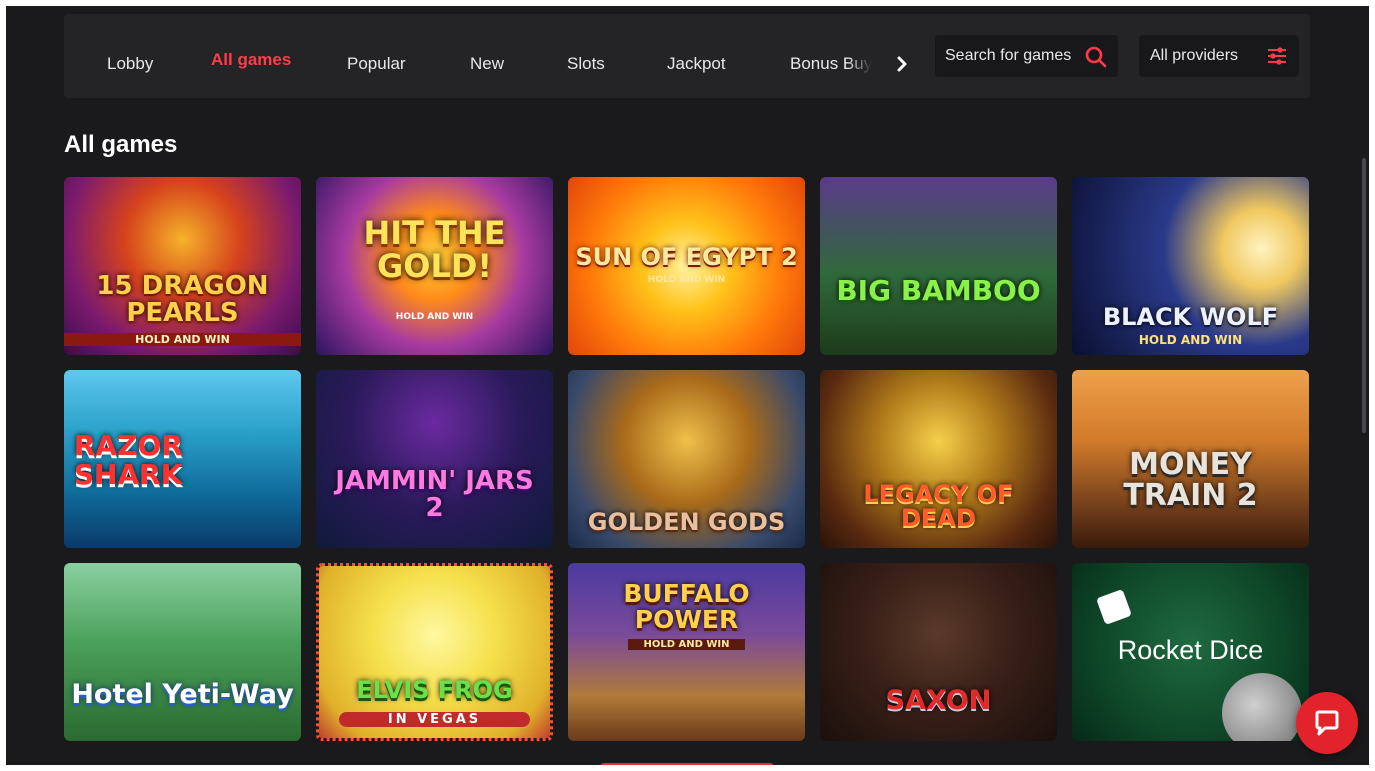 This screenshot has height=771, width=1375. Describe the element at coordinates (1364, 295) in the screenshot. I see `scrollbar` at that location.